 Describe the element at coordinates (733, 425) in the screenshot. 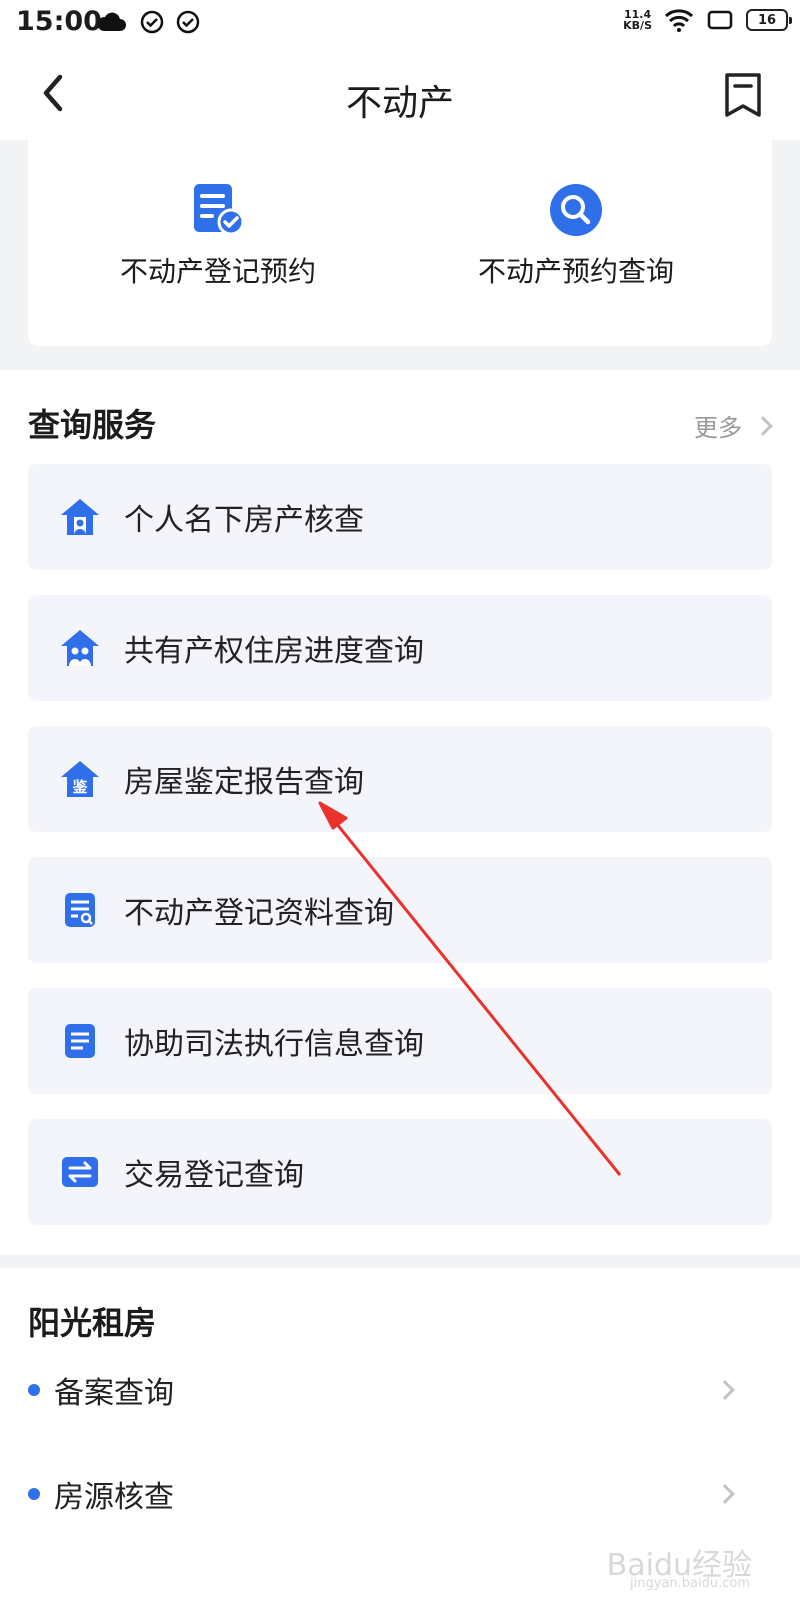

I see `more-link: 更多` at that location.